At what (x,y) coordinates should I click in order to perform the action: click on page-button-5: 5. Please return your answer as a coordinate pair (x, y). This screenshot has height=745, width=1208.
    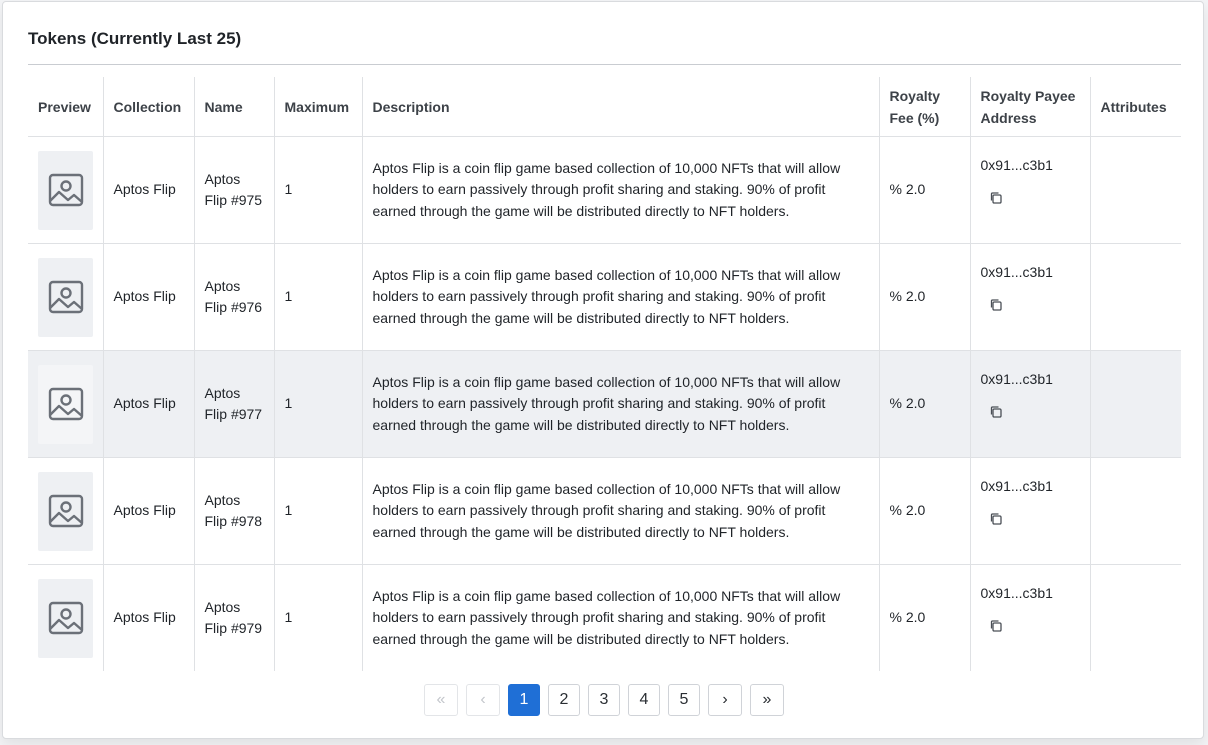
    Looking at the image, I should click on (684, 700).